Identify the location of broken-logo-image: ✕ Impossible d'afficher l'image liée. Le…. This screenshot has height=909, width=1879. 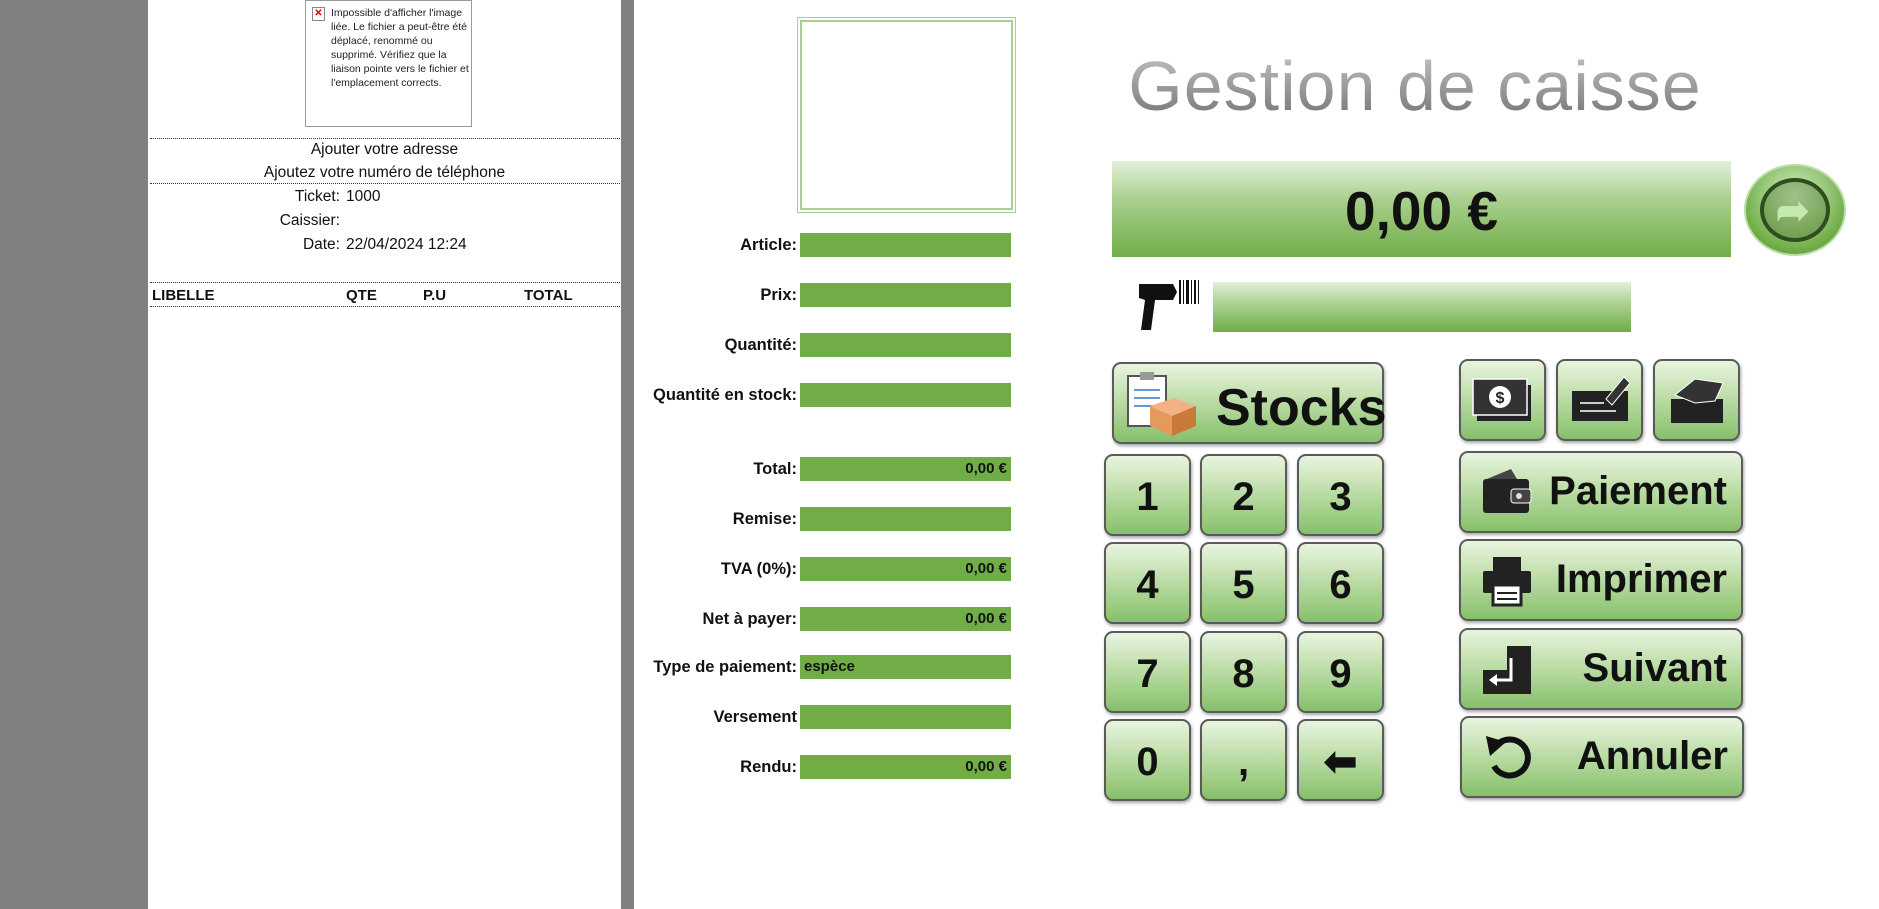
(388, 63).